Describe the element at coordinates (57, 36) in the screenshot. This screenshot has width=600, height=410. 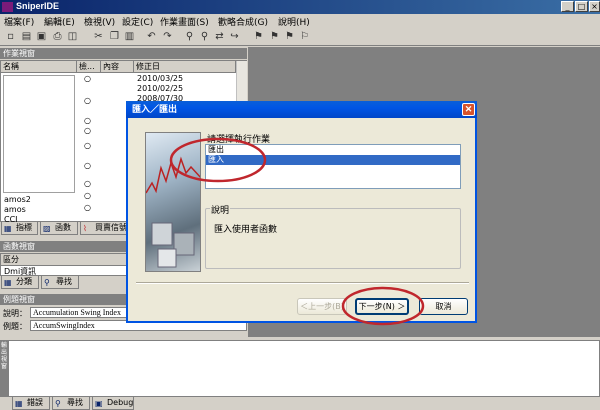
I see `print-icon: ⎙` at that location.